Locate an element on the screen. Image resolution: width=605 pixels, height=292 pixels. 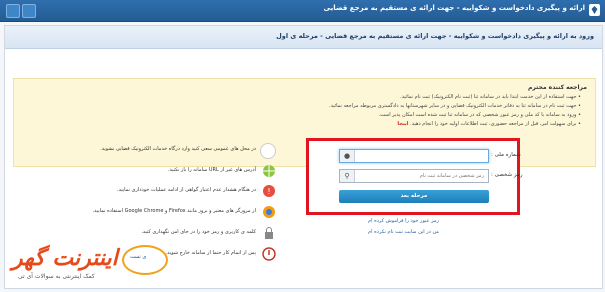
username-field: ● is located at coordinates (414, 156).